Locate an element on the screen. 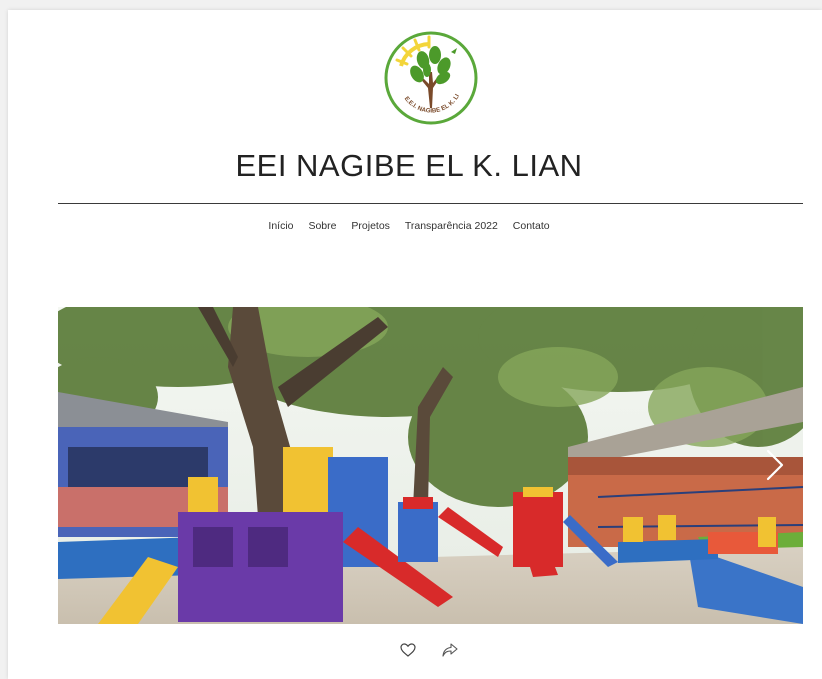  site-title: EEI NAGIBE EL K. LIAN is located at coordinates (409, 166).